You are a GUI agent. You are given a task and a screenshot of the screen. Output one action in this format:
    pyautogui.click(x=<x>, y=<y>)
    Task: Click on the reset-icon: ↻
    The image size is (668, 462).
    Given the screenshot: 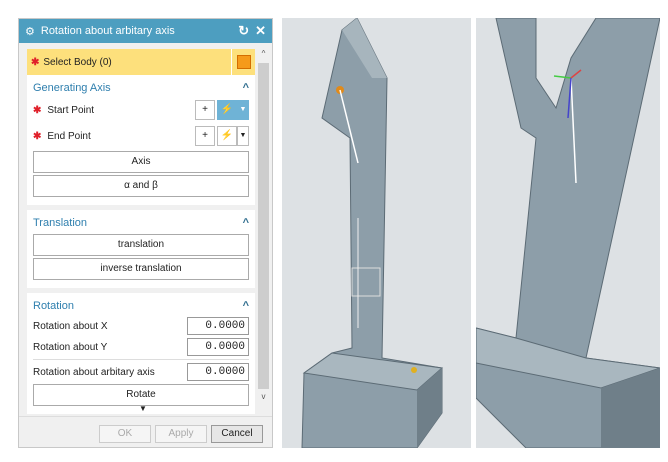 What is the action you would take?
    pyautogui.click(x=243, y=31)
    